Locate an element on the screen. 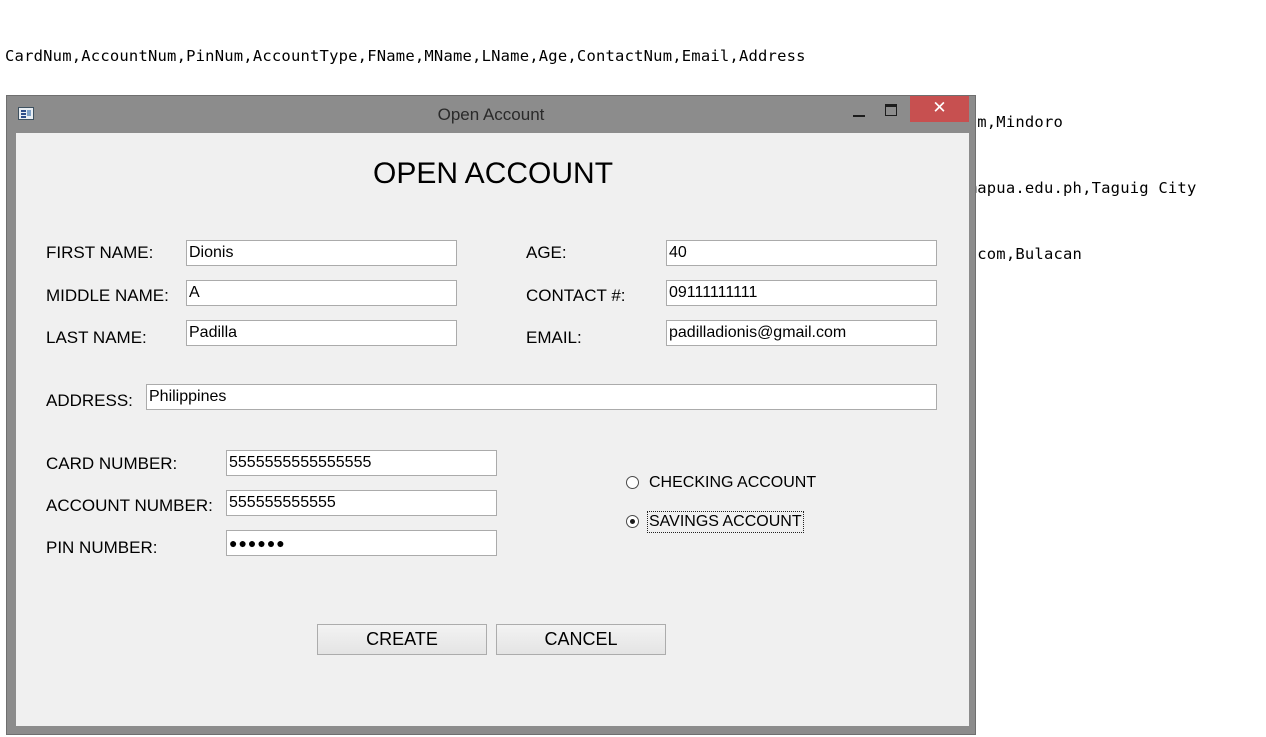 This screenshot has width=1266, height=737. account-number-label: ACCOUNT NUMBER: is located at coordinates (129, 505).